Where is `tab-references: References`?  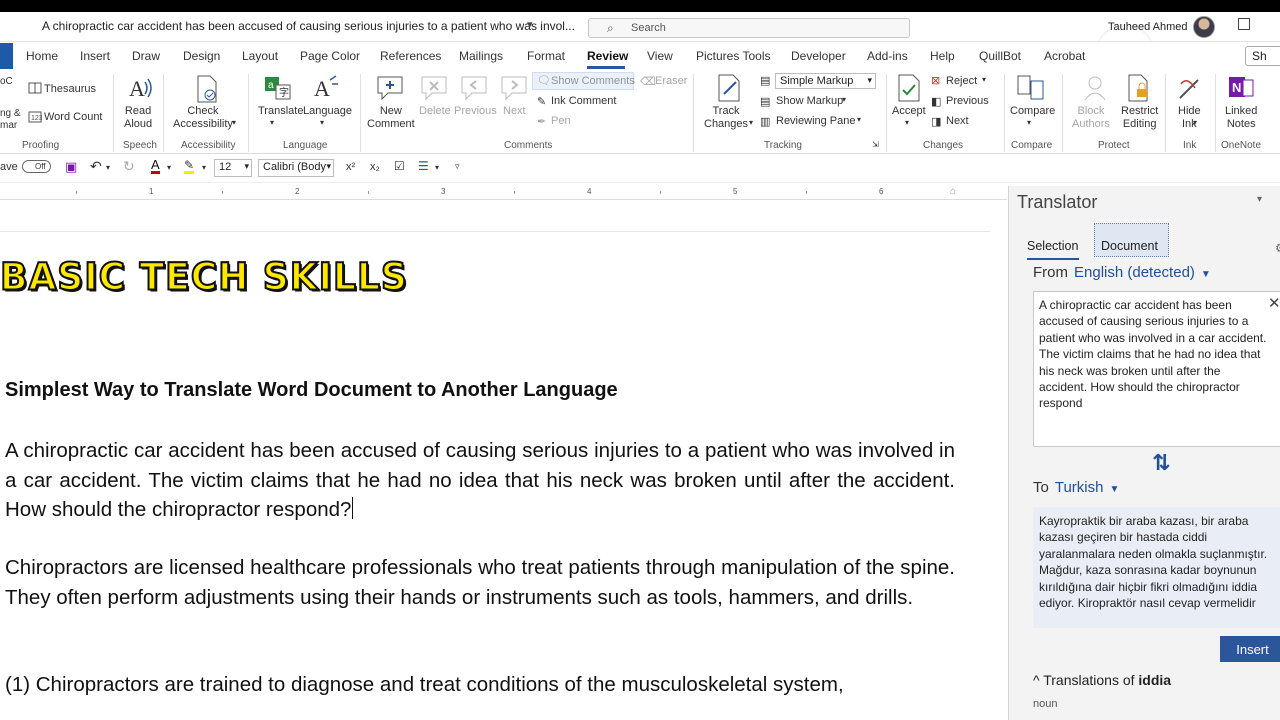
tab-references: References is located at coordinates (410, 56).